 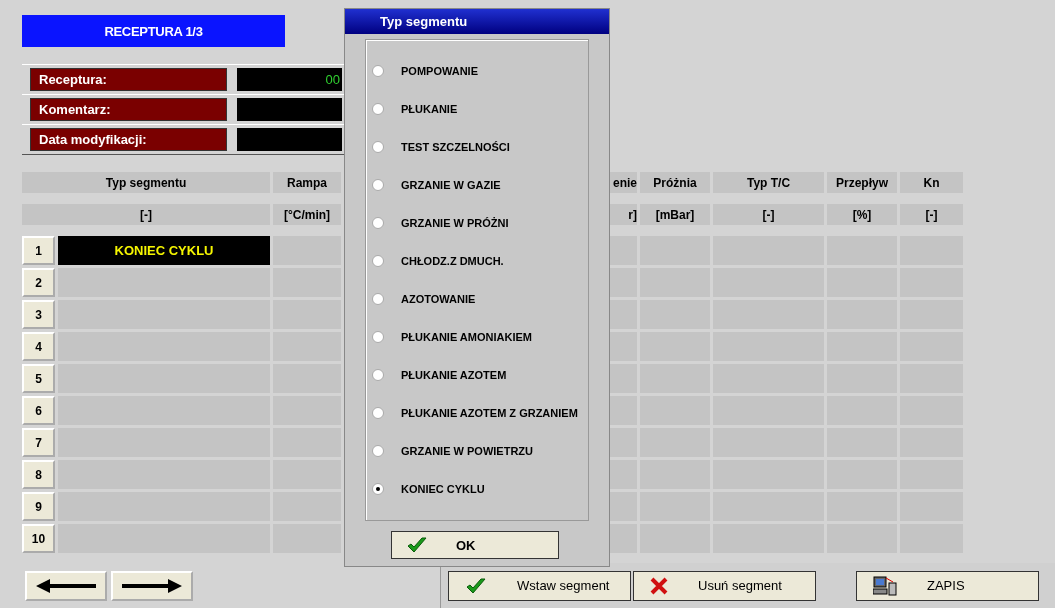 I want to click on option-label: KONIEC CYKLU, so click(x=443, y=489).